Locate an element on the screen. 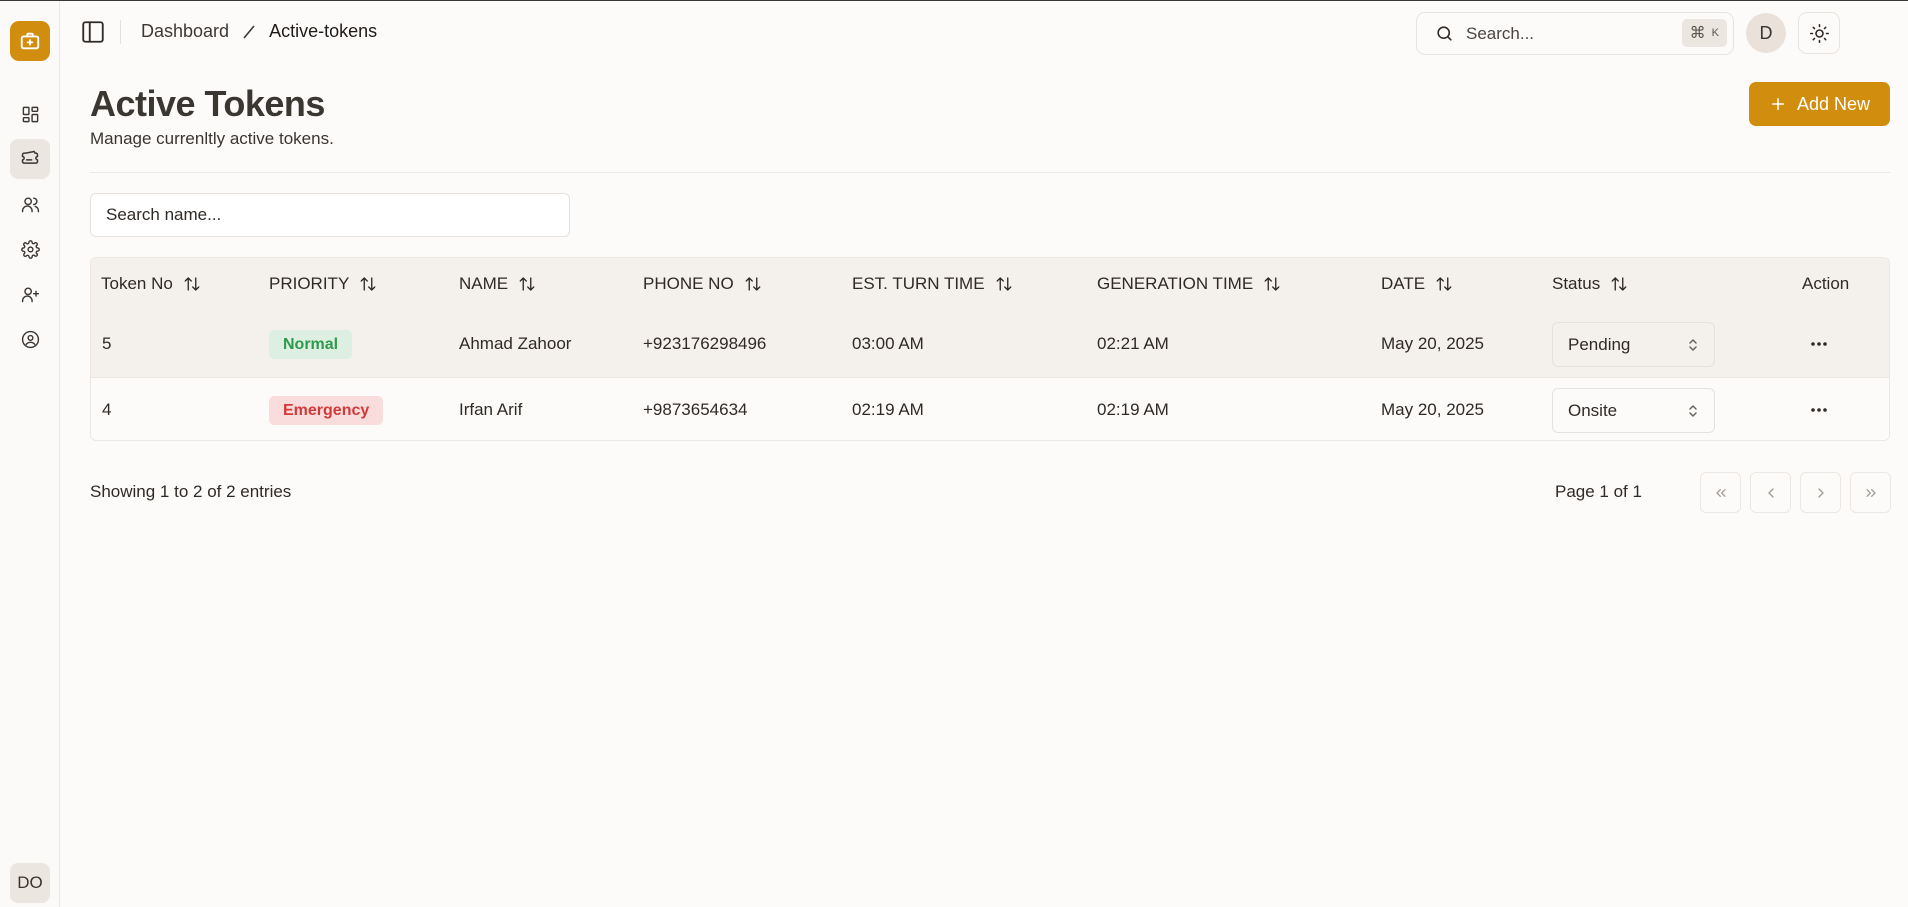 Image resolution: width=1908 pixels, height=907 pixels. breadcrumb-current: Active-tokens is located at coordinates (323, 31).